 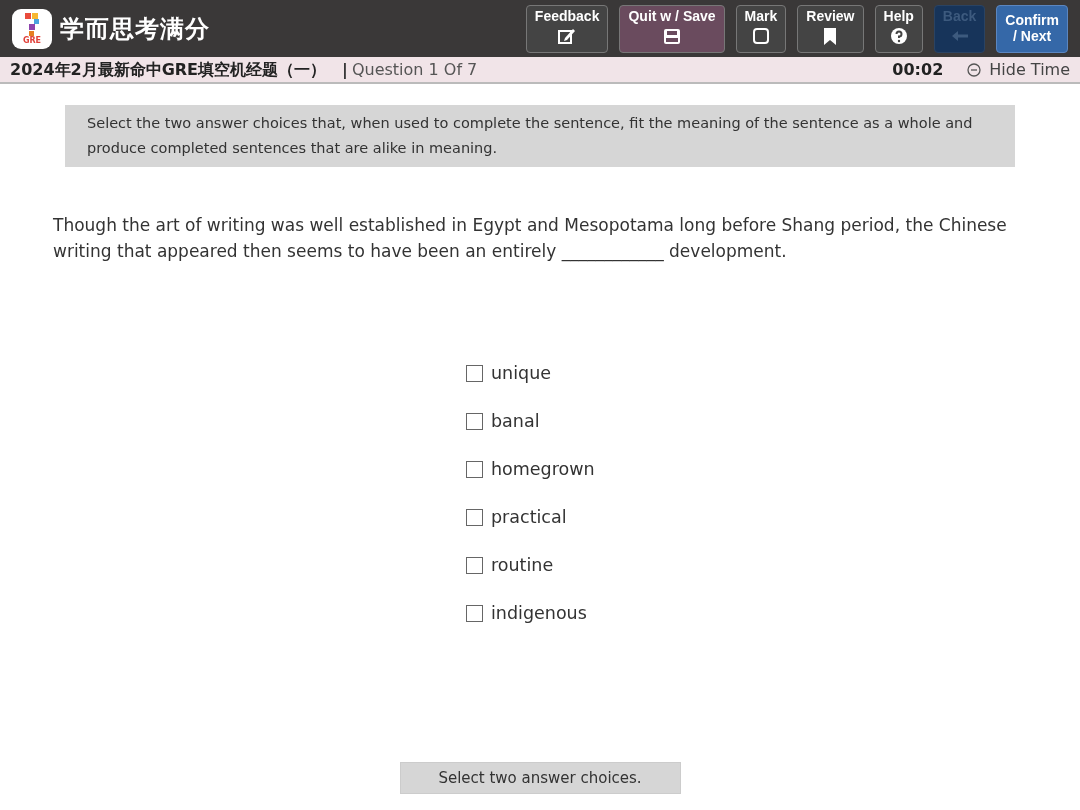 What do you see at coordinates (135, 29) in the screenshot?
I see `app-title: 学而思考满分` at bounding box center [135, 29].